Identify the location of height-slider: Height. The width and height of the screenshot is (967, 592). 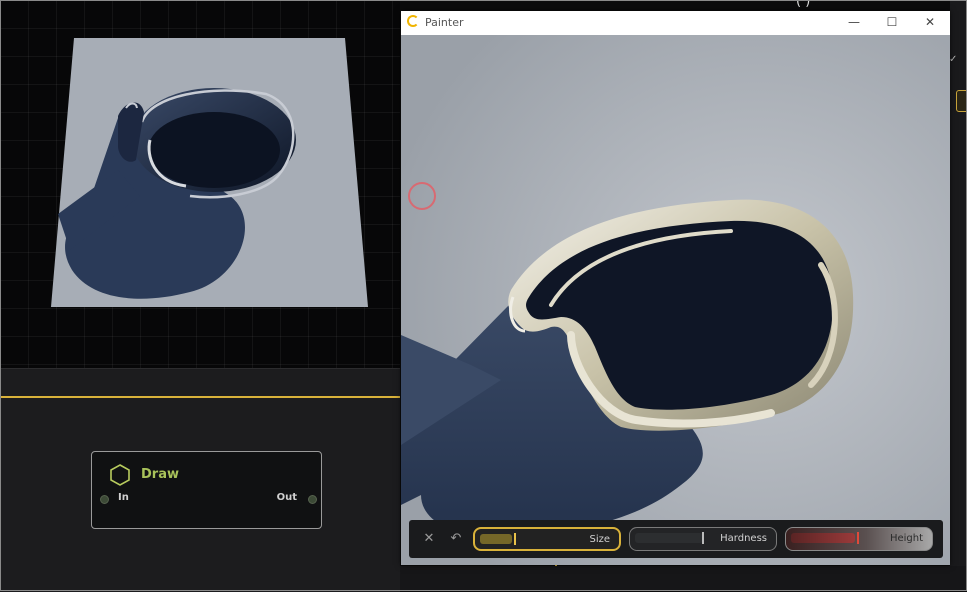
(859, 539).